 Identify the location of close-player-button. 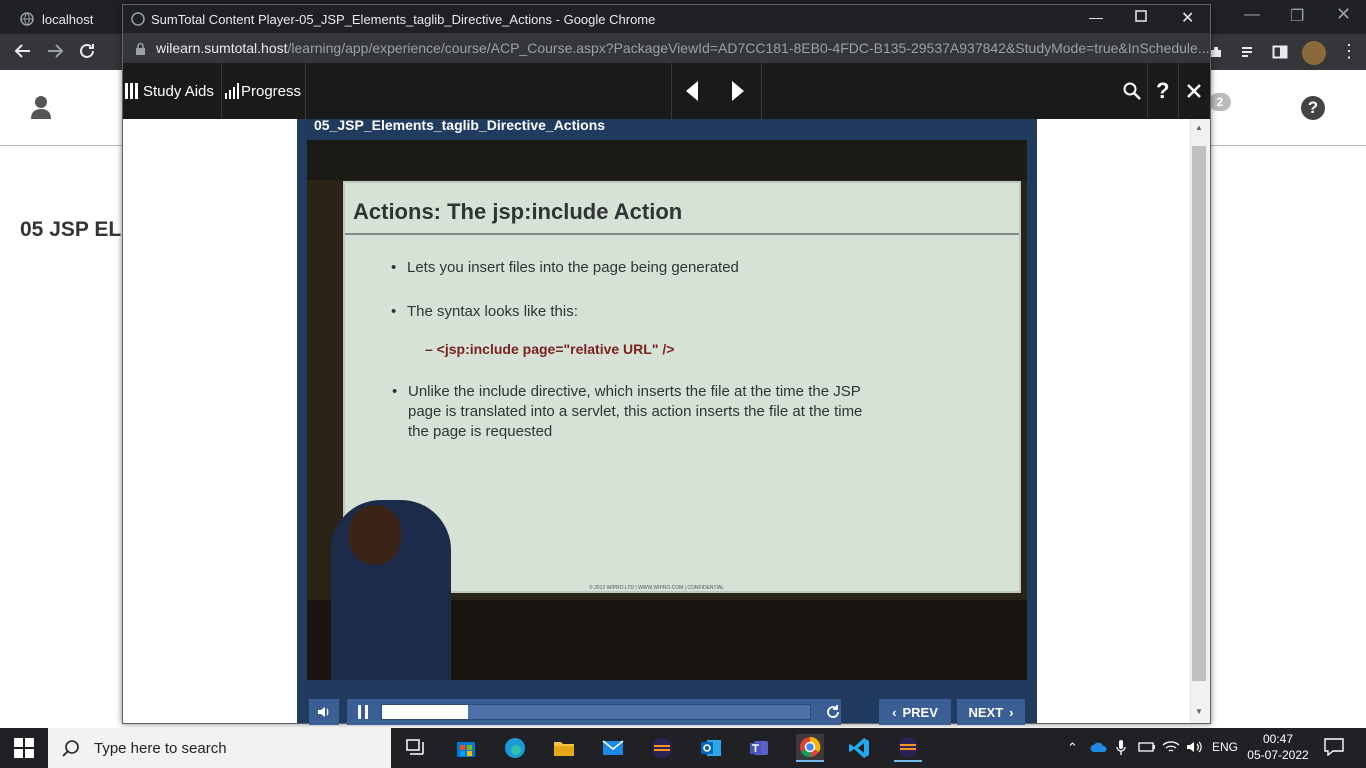
(1194, 91).